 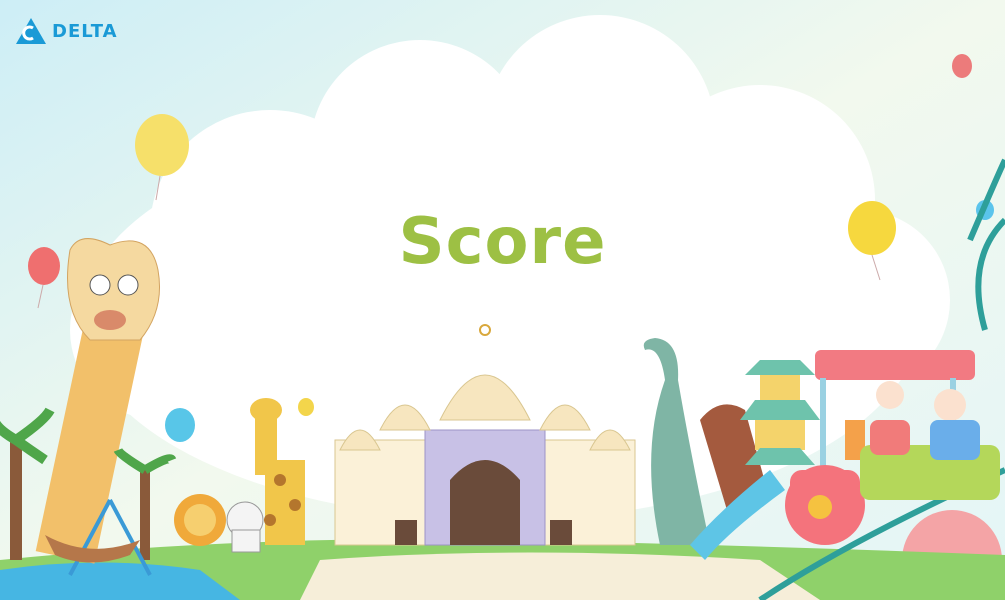 I want to click on balloon-blue, so click(x=180, y=425).